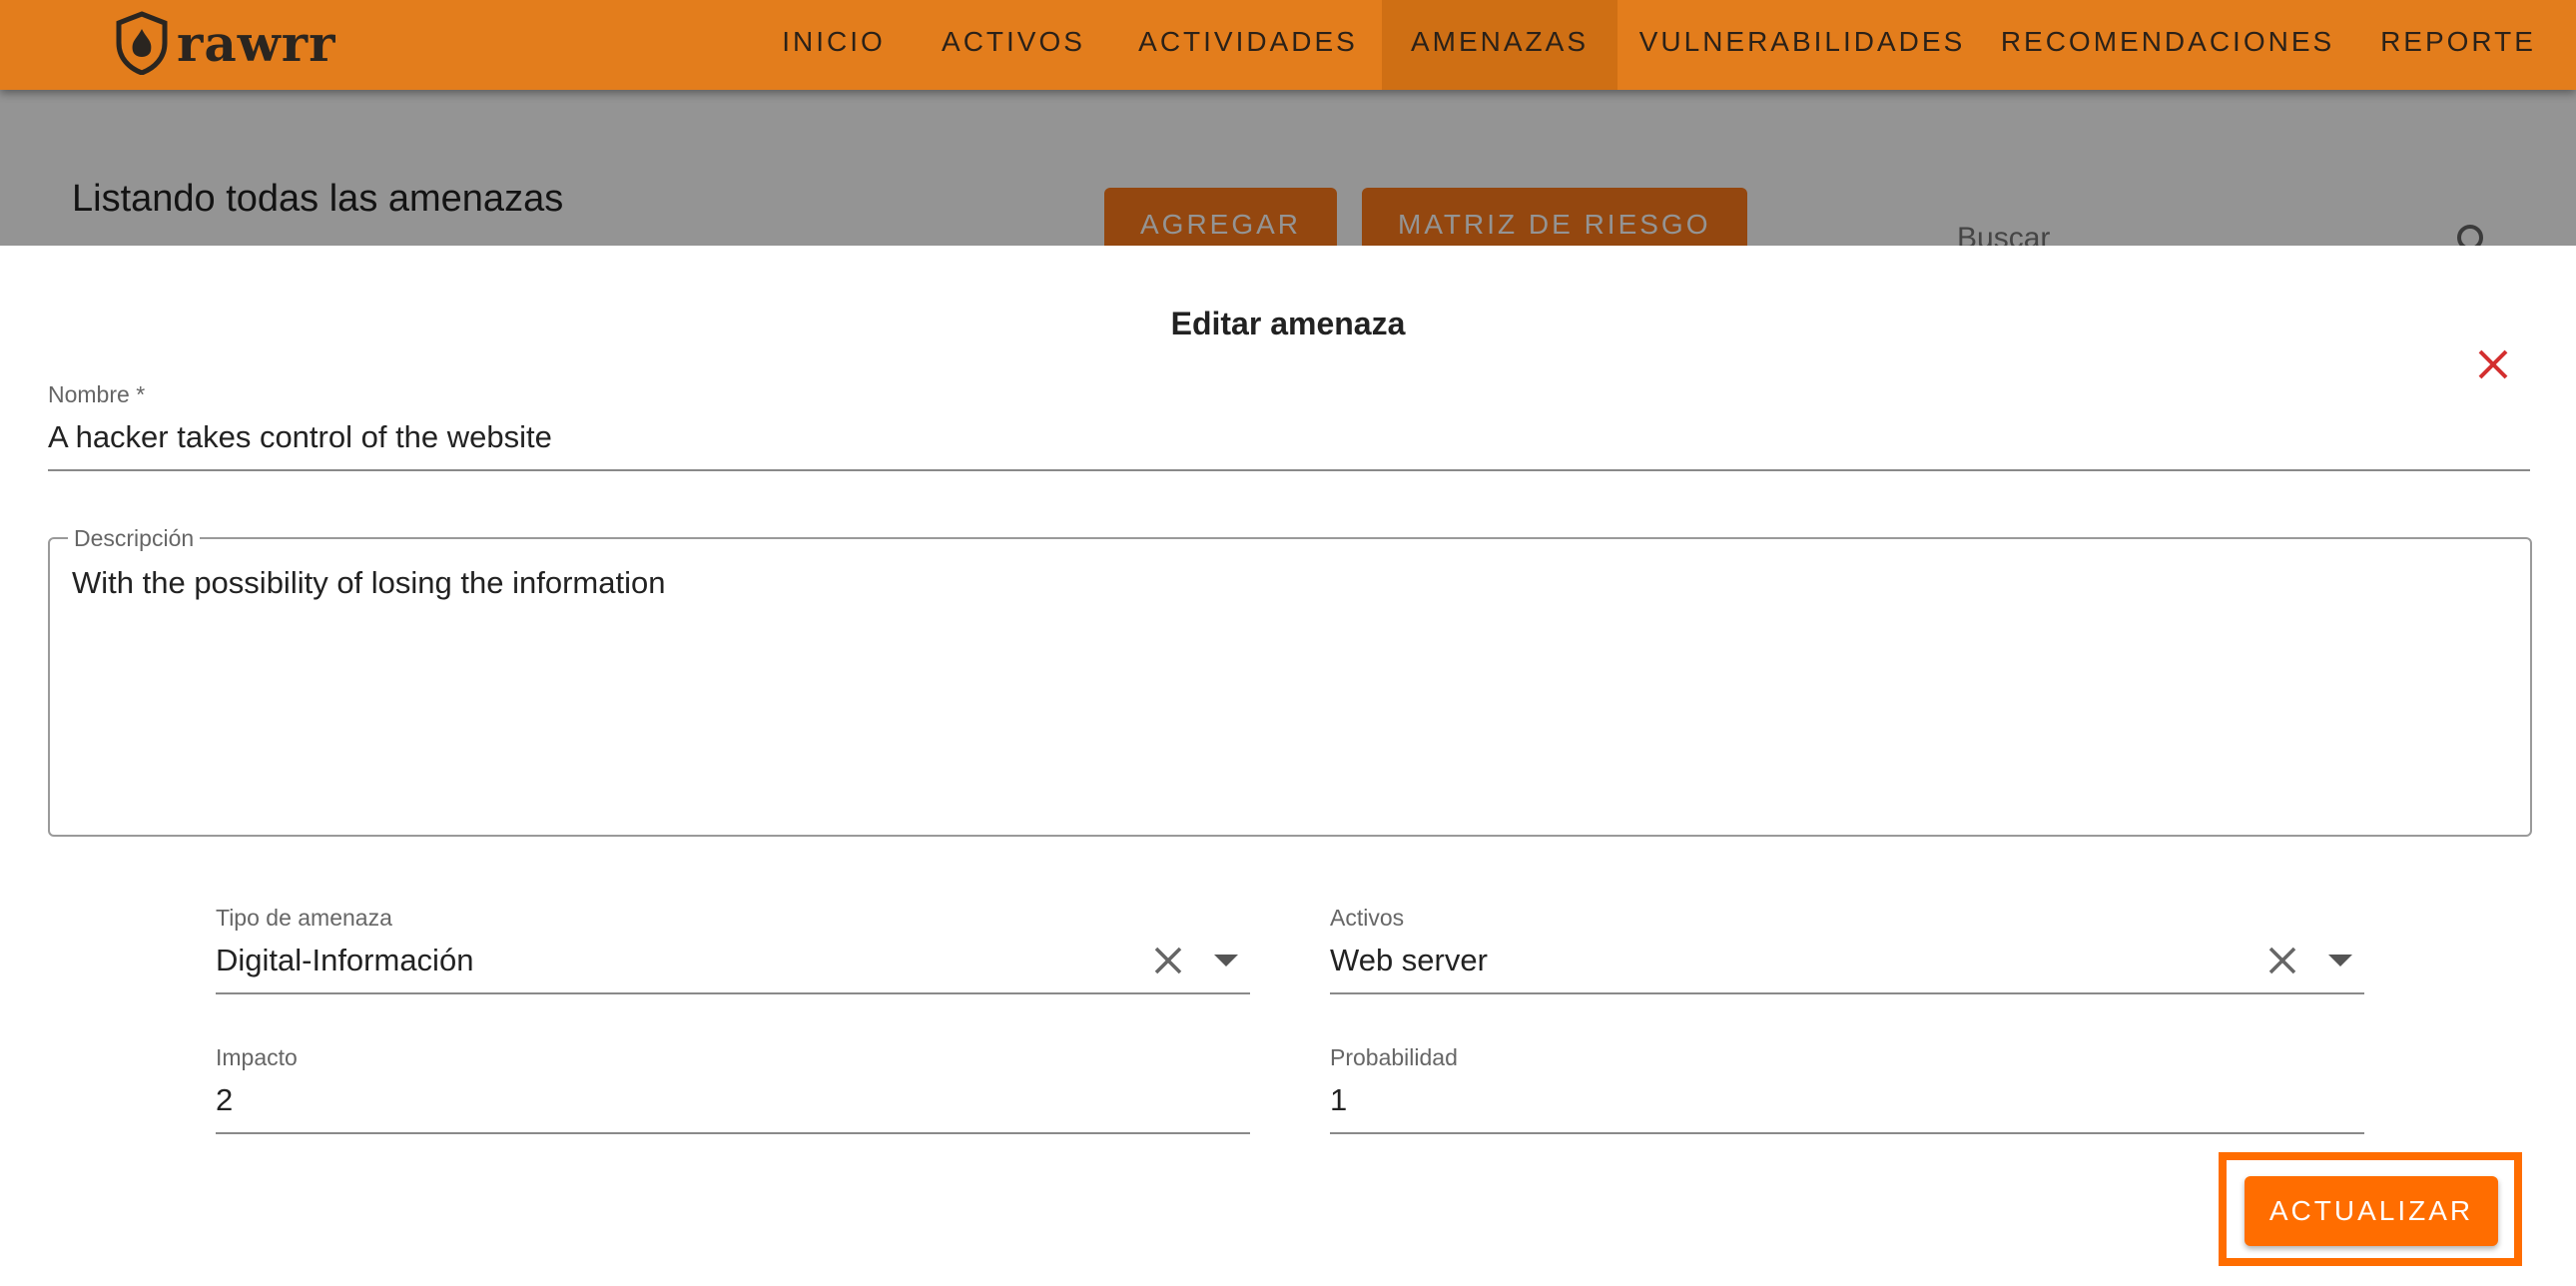 The width and height of the screenshot is (2576, 1286). Describe the element at coordinates (2458, 45) in the screenshot. I see `nav-reporte: REPORTE` at that location.